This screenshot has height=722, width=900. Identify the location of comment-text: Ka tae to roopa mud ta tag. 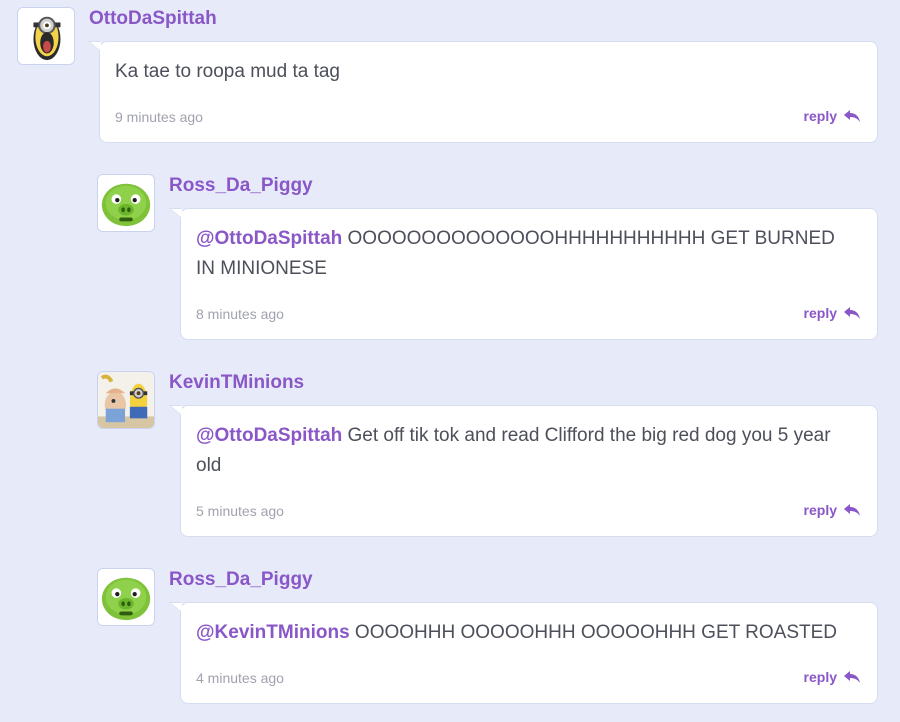
(487, 72).